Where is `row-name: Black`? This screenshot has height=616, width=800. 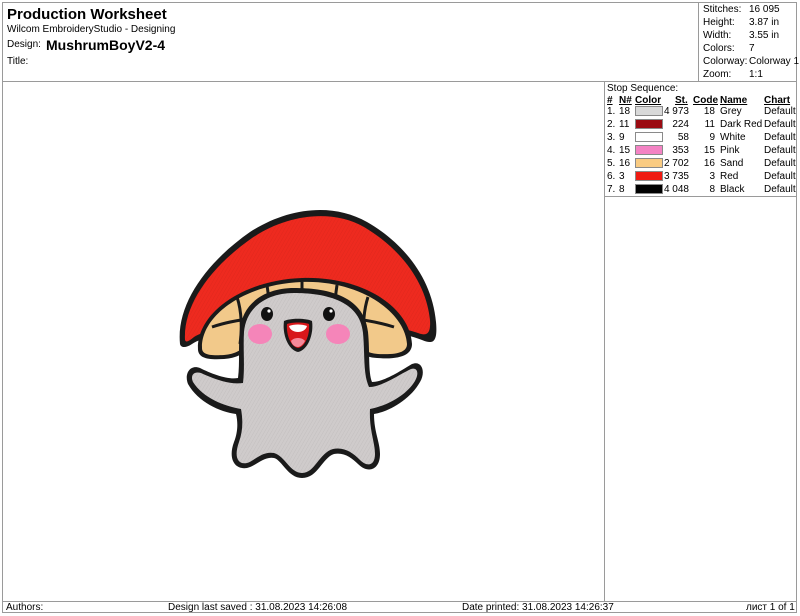
row-name: Black is located at coordinates (732, 189).